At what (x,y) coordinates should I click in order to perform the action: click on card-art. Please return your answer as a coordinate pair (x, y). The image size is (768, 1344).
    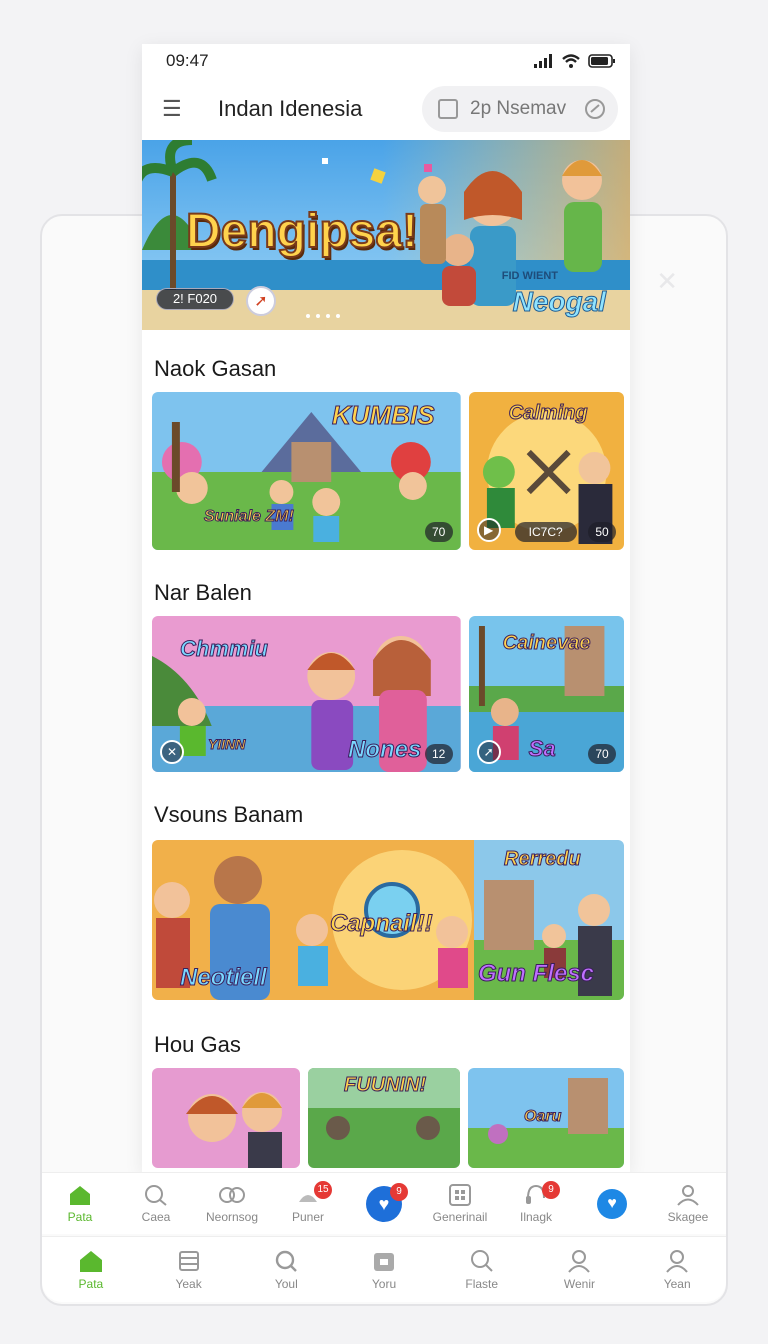
    Looking at the image, I should click on (226, 1118).